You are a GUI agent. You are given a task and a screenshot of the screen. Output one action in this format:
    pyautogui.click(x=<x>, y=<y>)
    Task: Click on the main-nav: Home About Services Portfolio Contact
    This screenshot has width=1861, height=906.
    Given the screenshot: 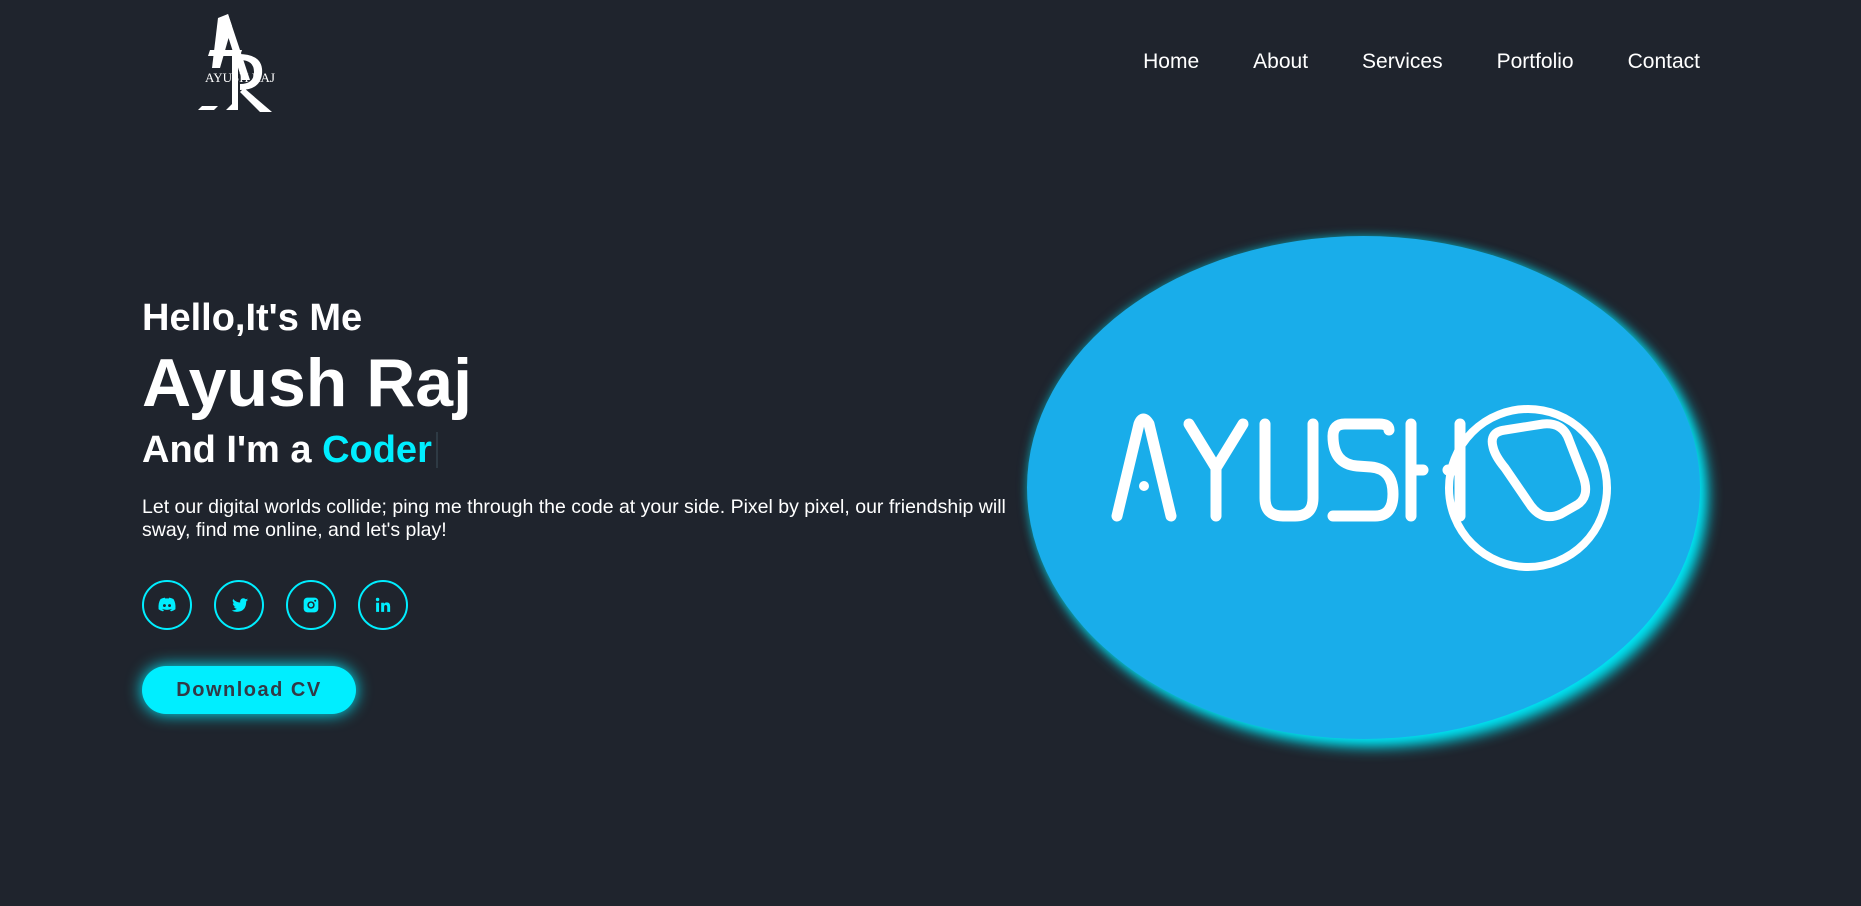 What is the action you would take?
    pyautogui.click(x=1421, y=62)
    